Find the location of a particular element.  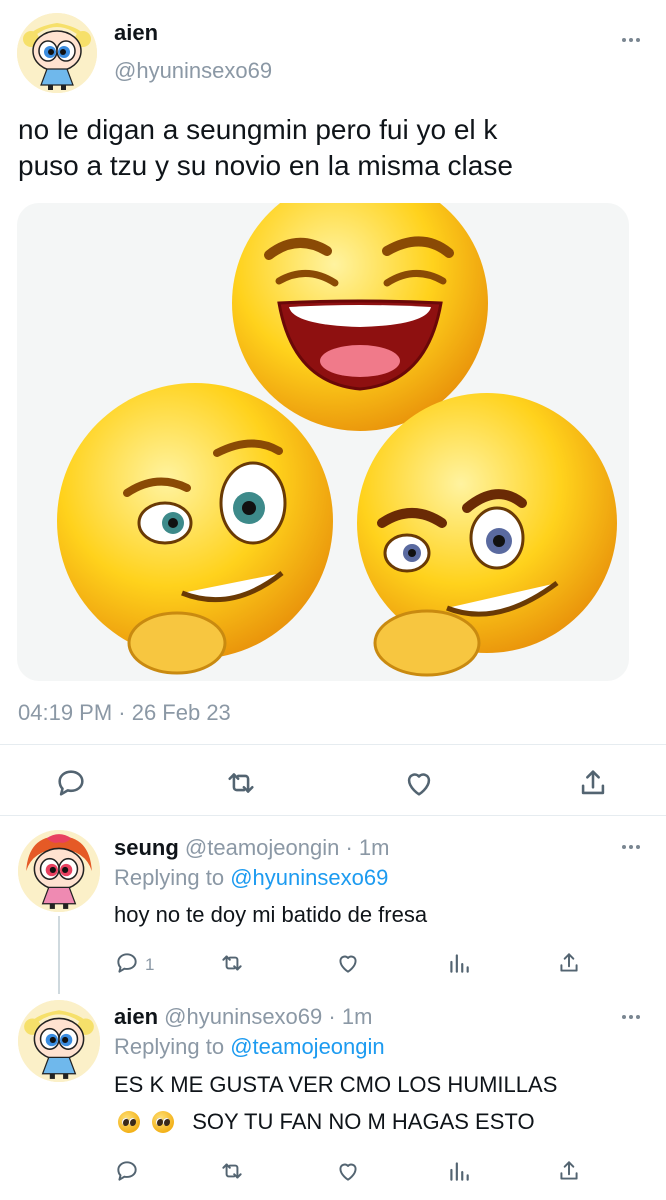

reply-display-name: aien is located at coordinates (136, 1016).